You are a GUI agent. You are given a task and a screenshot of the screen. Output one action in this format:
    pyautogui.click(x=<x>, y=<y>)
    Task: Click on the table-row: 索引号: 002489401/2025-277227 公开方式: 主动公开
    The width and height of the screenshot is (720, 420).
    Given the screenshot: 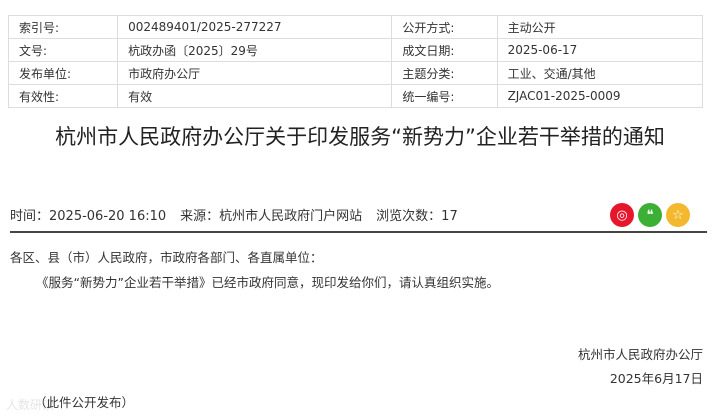 What is the action you would take?
    pyautogui.click(x=355, y=27)
    